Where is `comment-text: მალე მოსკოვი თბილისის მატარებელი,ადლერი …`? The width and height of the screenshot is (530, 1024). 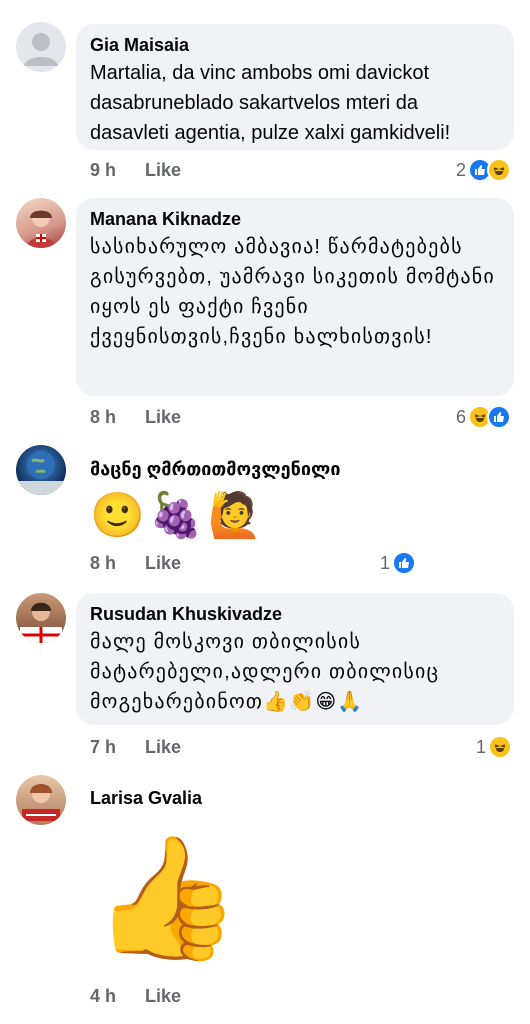 comment-text: მალე მოსკოვი თბილისის მატარებელი,ადლერი … is located at coordinates (265, 672).